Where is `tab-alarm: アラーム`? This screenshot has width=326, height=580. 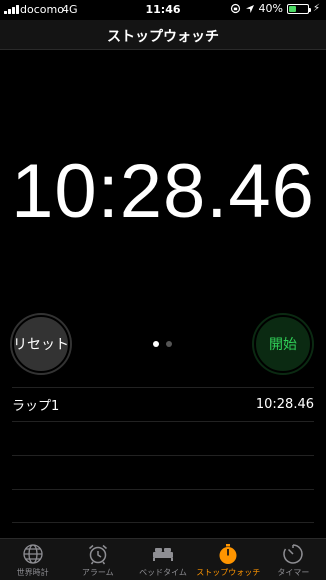 tab-alarm: アラーム is located at coordinates (97, 559).